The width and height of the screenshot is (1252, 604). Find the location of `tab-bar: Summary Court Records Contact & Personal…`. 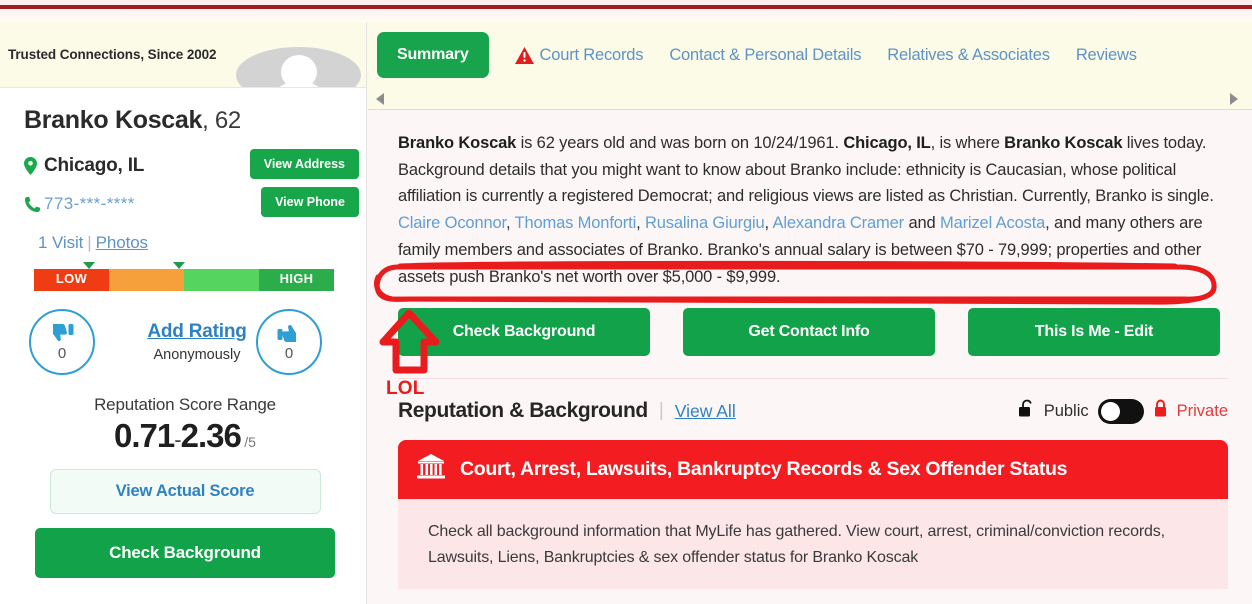

tab-bar: Summary Court Records Contact & Personal… is located at coordinates (810, 55).